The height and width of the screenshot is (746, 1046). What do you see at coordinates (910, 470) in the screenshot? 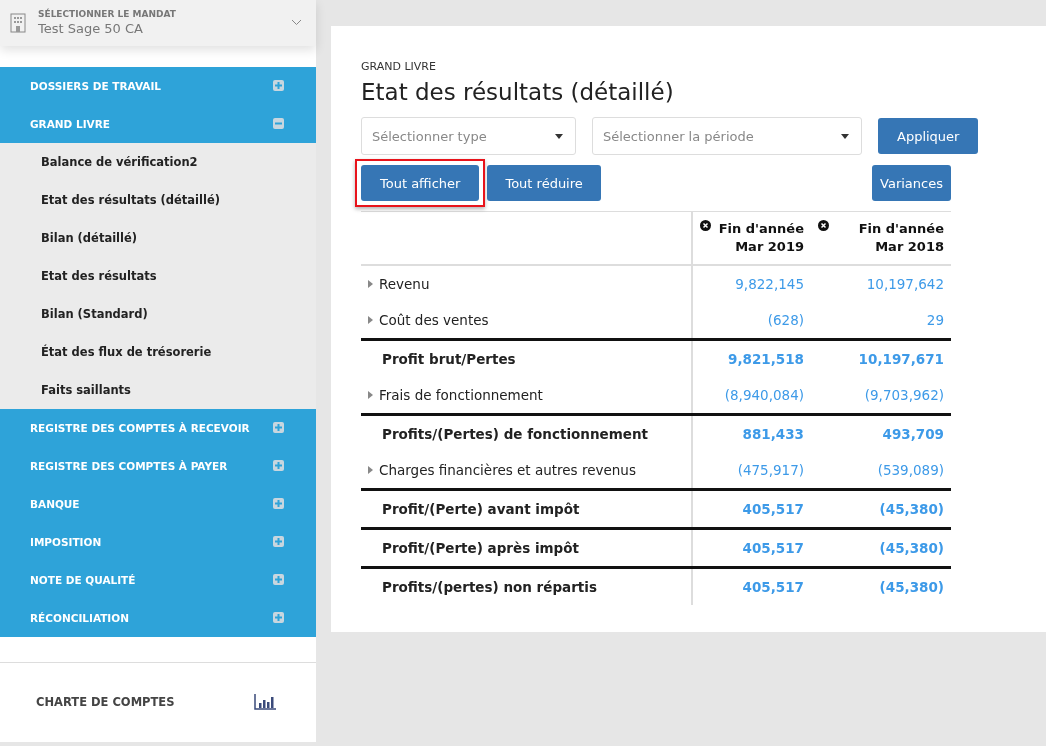
I see `value-cell-text: (539,089)` at bounding box center [910, 470].